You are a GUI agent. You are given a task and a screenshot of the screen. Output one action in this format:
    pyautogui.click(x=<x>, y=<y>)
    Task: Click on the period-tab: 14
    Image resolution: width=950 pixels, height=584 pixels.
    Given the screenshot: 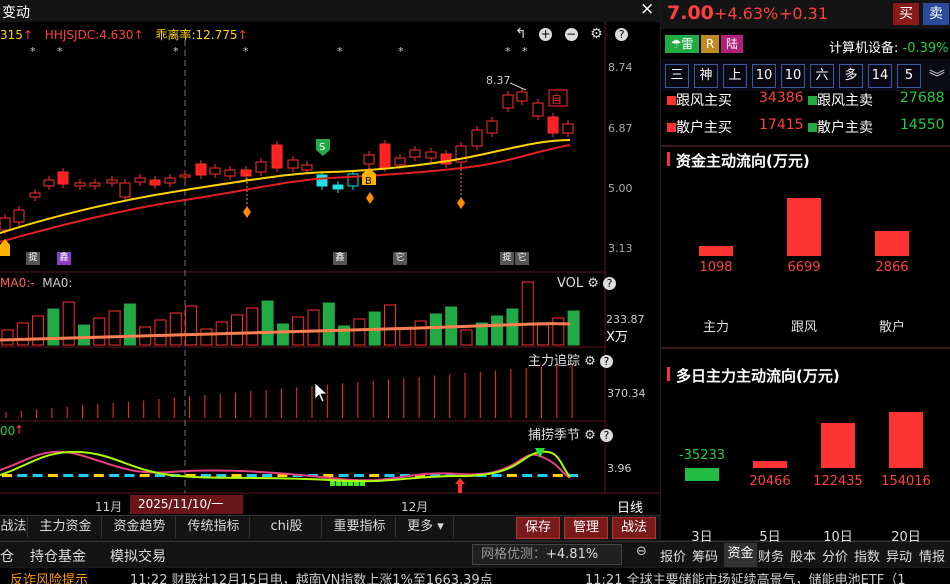 What is the action you would take?
    pyautogui.click(x=880, y=76)
    